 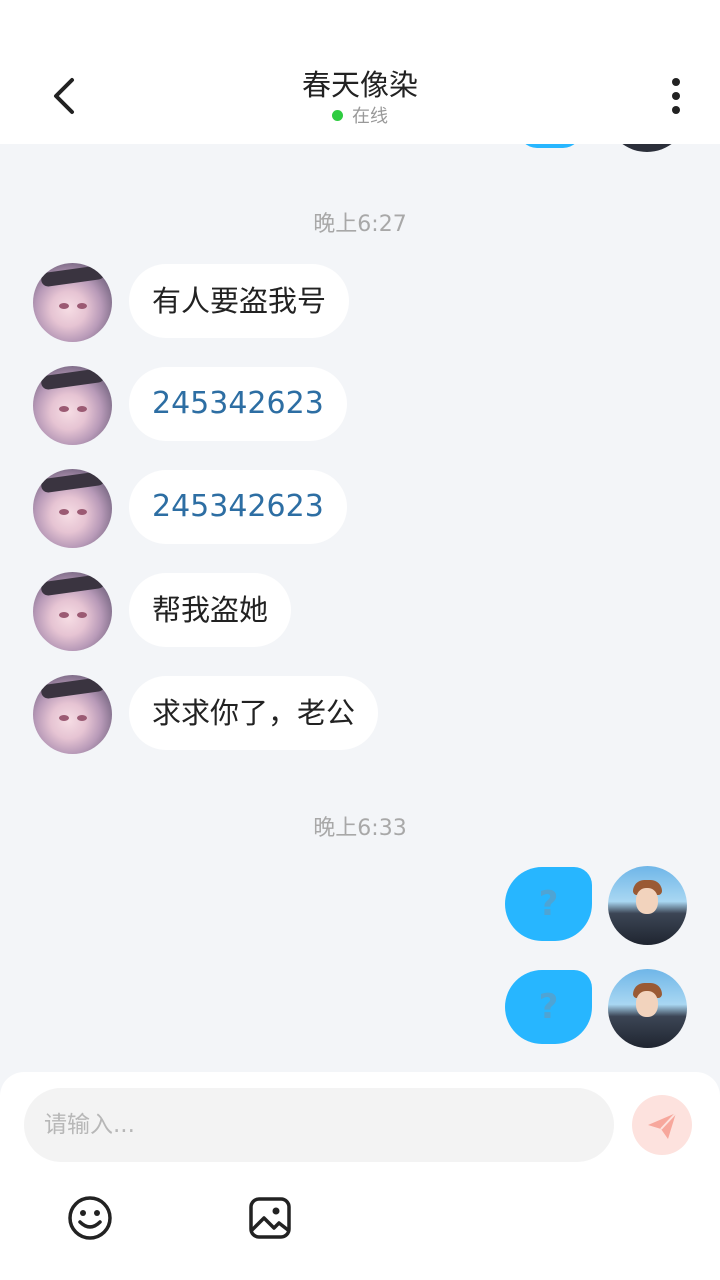 I want to click on emoji-button, so click(x=90, y=1218).